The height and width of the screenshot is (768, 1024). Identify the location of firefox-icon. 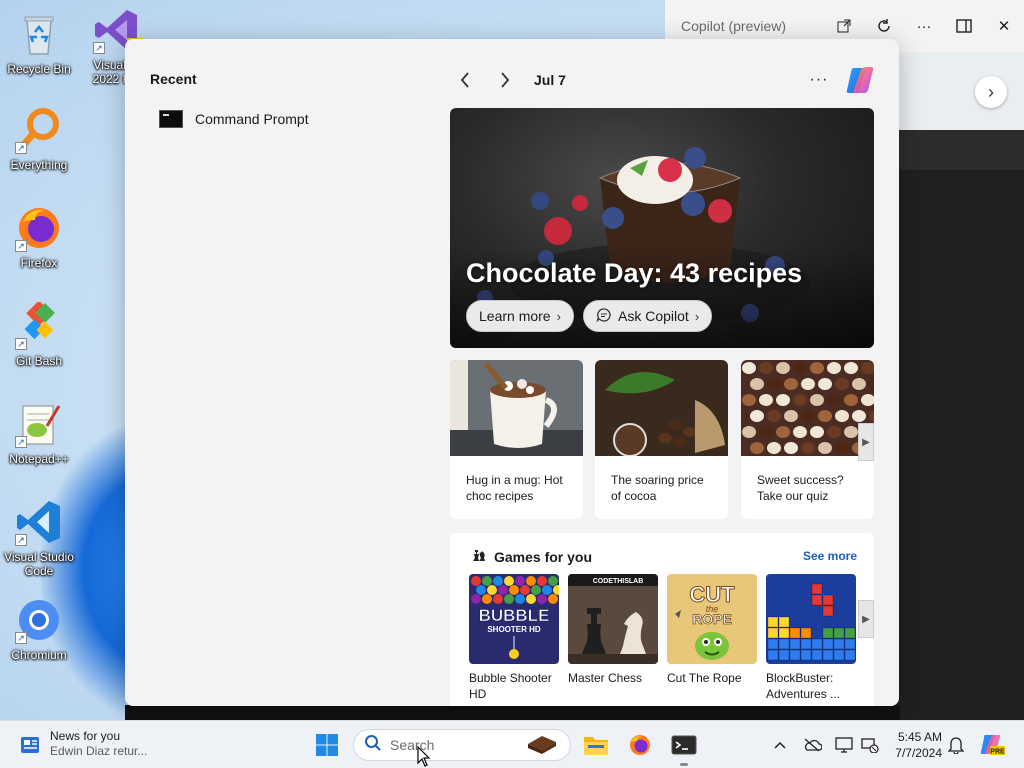
(640, 745).